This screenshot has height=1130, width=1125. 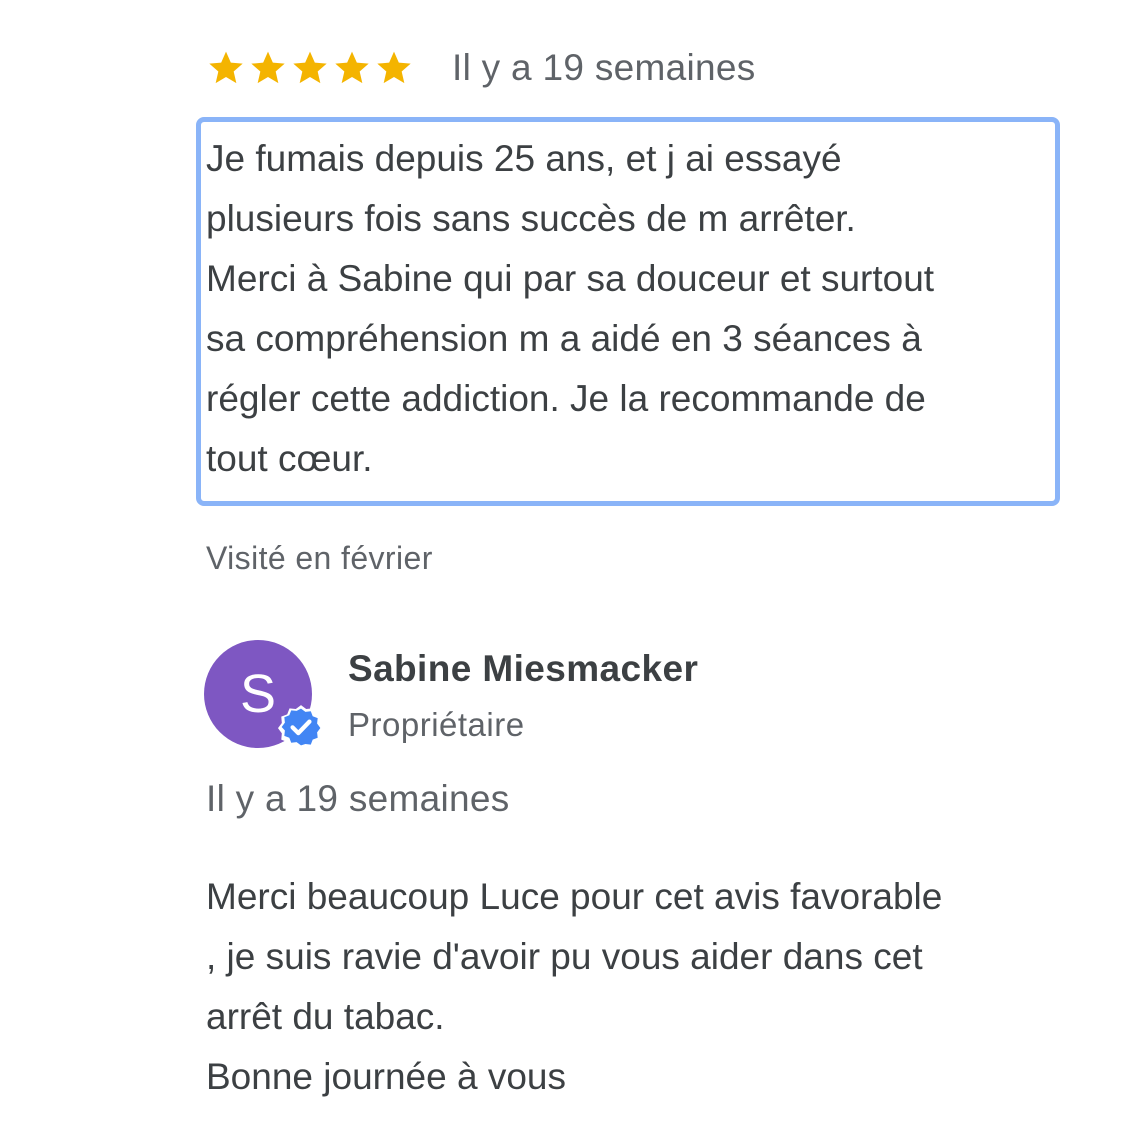 I want to click on review-date: Il y a 19 semaines, so click(x=604, y=67).